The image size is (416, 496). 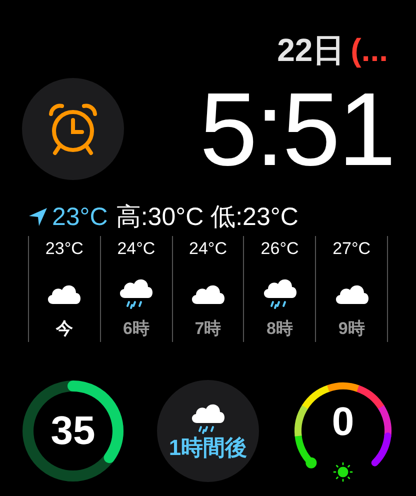 I want to click on current-temperature: 23°C, so click(x=80, y=217).